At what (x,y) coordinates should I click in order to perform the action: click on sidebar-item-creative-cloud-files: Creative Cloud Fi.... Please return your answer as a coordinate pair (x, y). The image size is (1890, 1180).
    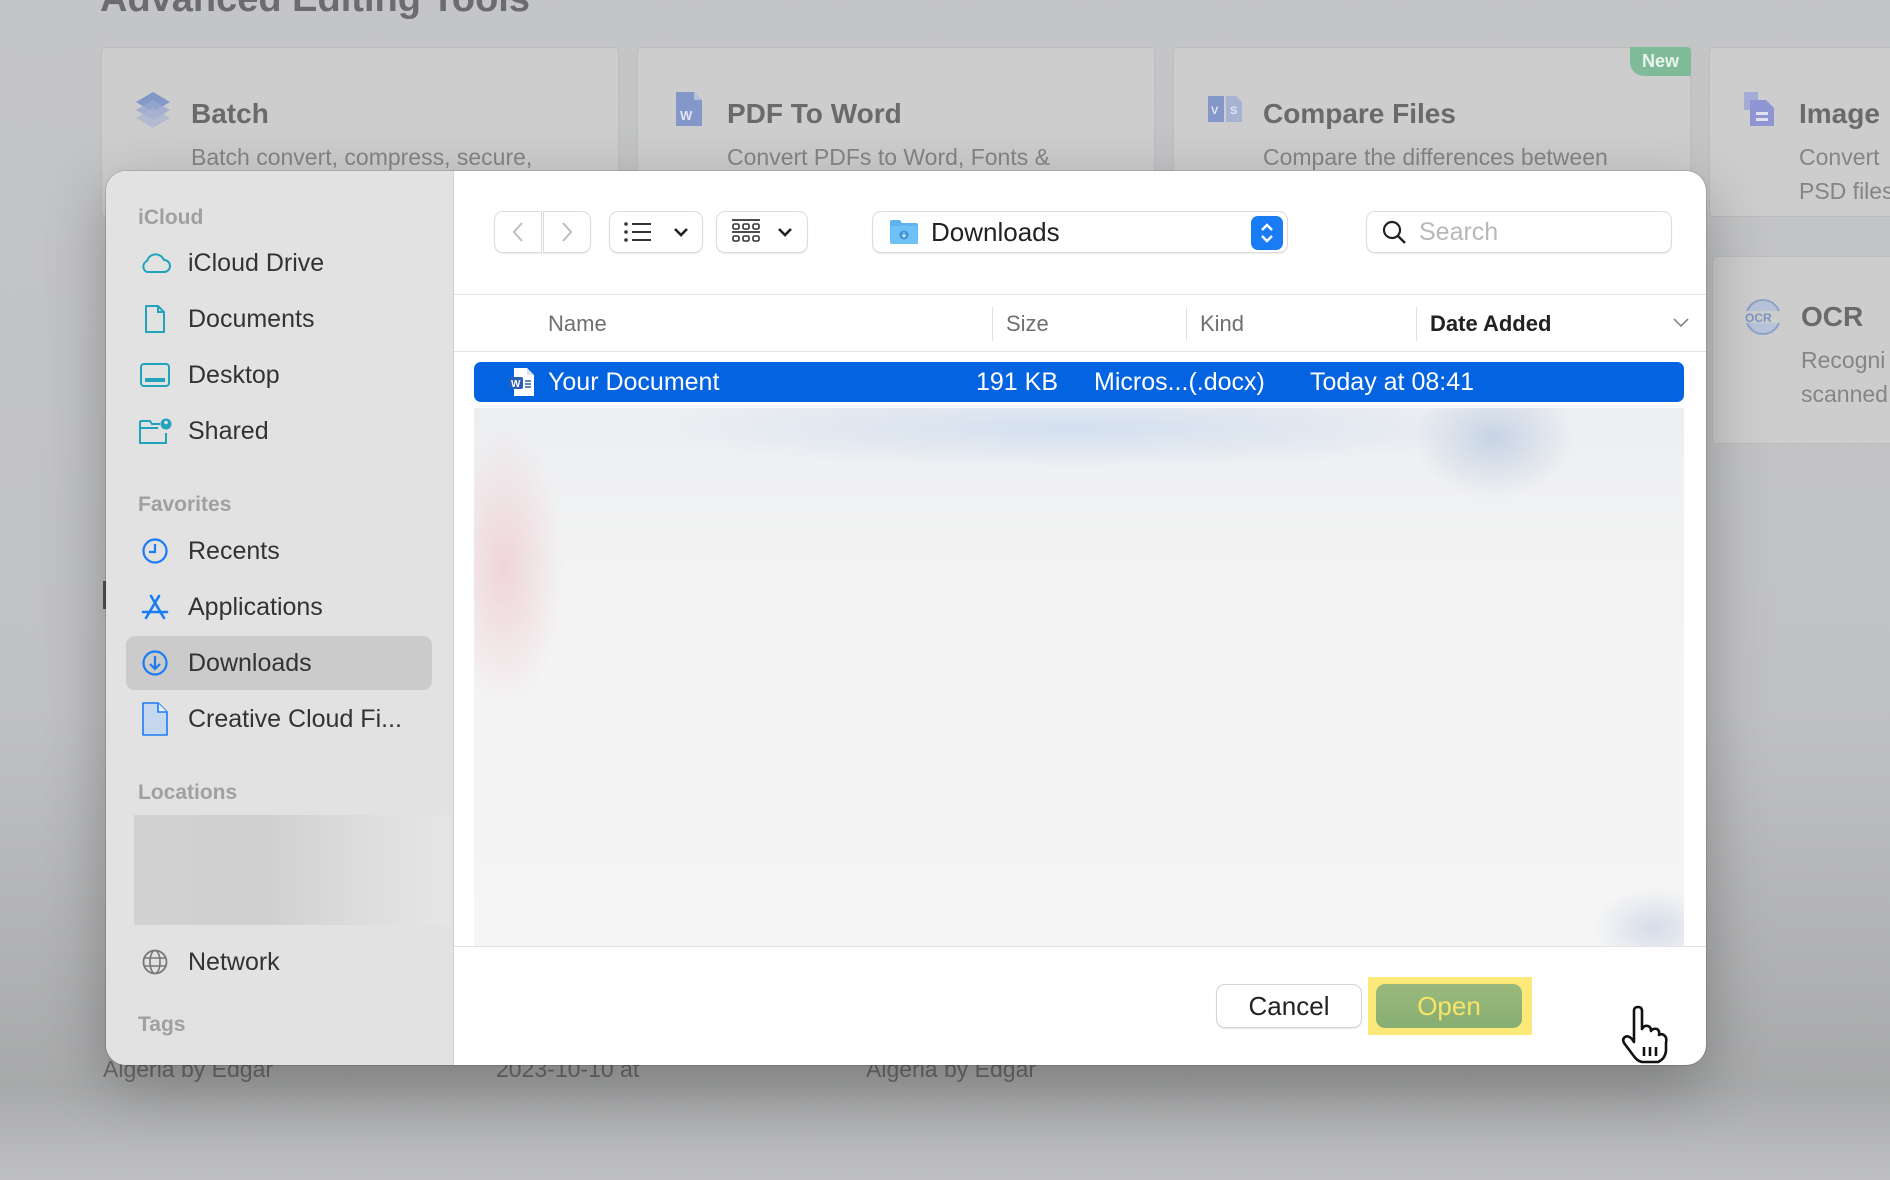
    Looking at the image, I should click on (279, 719).